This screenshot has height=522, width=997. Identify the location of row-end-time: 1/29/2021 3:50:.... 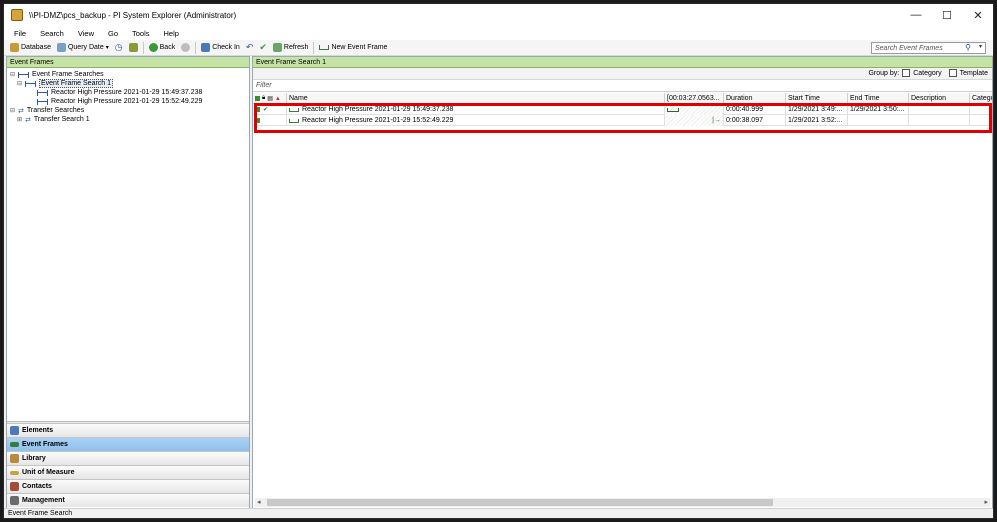
(878, 109).